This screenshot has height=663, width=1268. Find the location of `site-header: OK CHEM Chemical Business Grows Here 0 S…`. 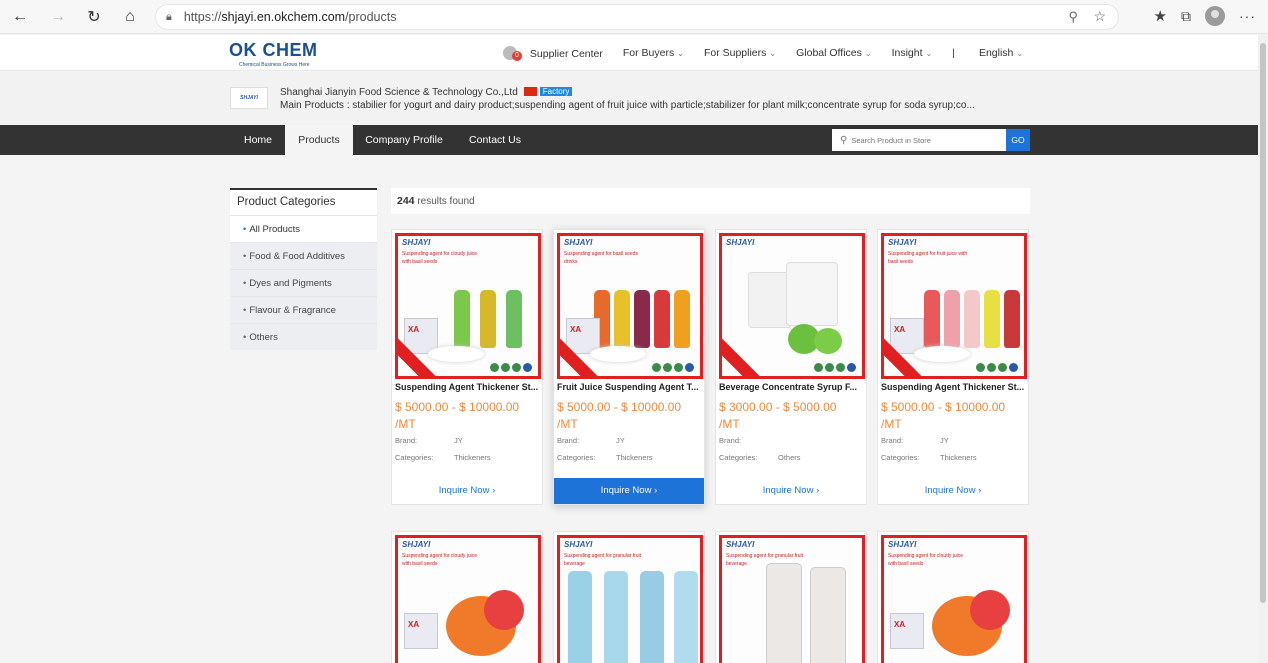

site-header: OK CHEM Chemical Business Grows Here 0 S… is located at coordinates (634, 53).